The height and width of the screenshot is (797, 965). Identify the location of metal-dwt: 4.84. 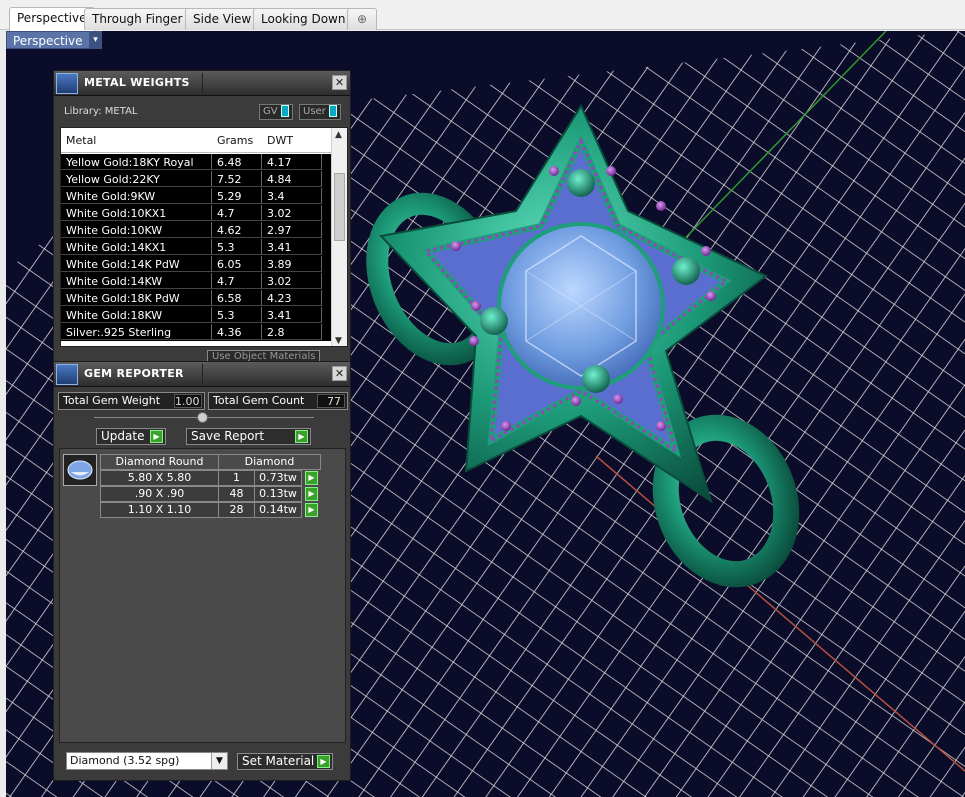
(279, 179).